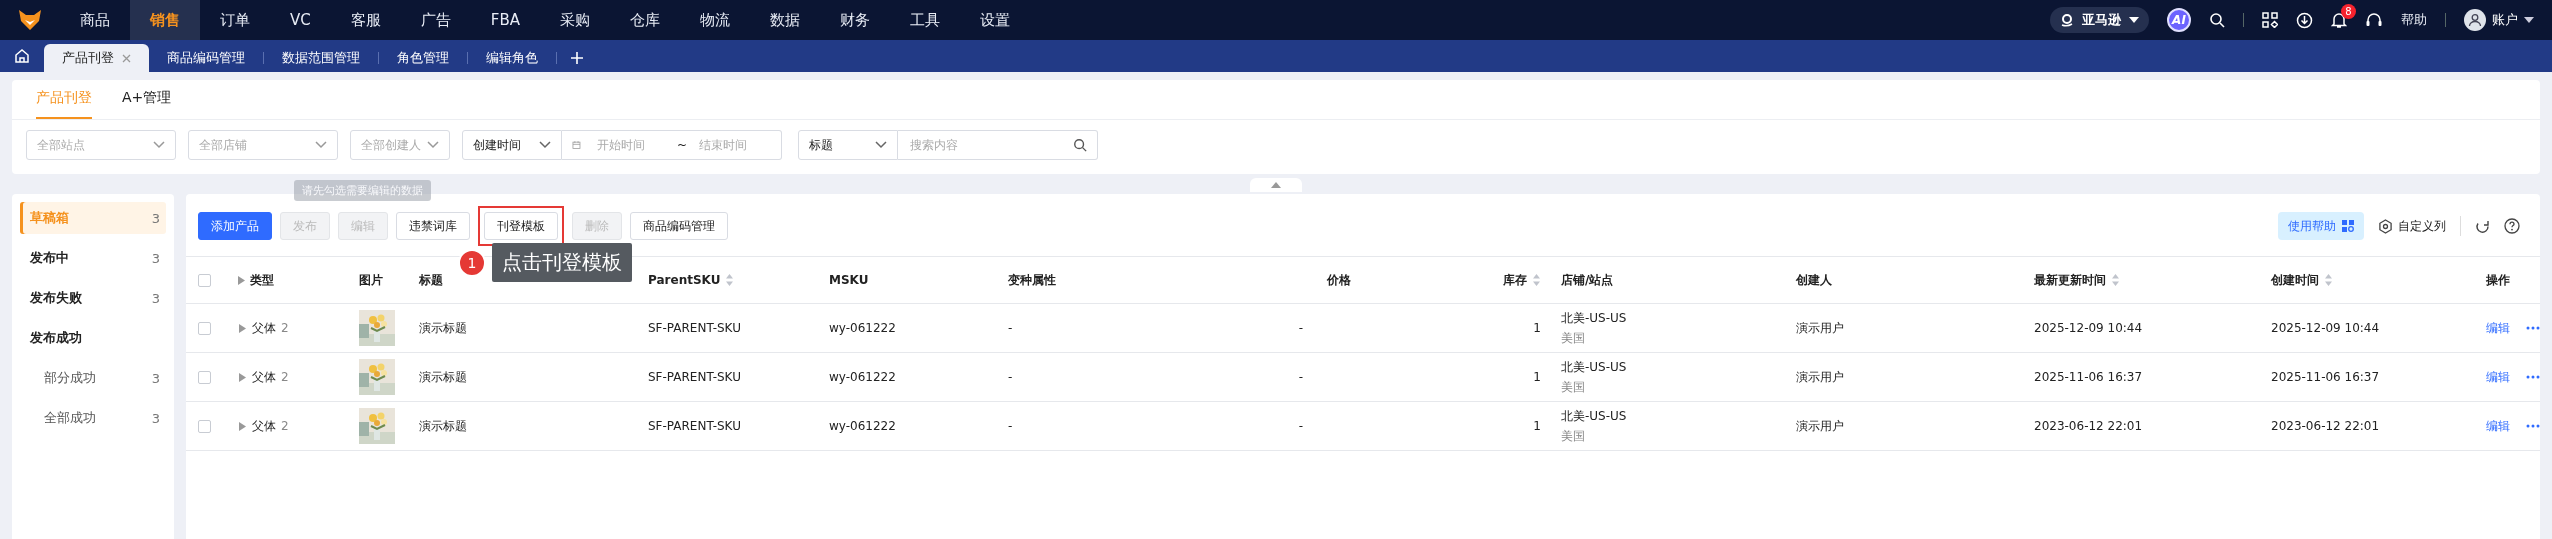  What do you see at coordinates (2099, 20) in the screenshot?
I see `platform-selector: 亚马逊` at bounding box center [2099, 20].